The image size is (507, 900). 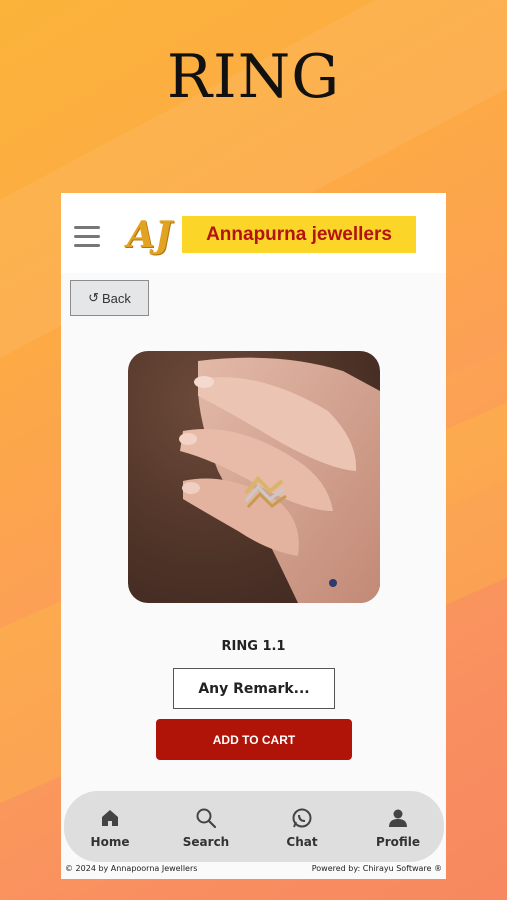 What do you see at coordinates (398, 842) in the screenshot?
I see `nav-label: Profile` at bounding box center [398, 842].